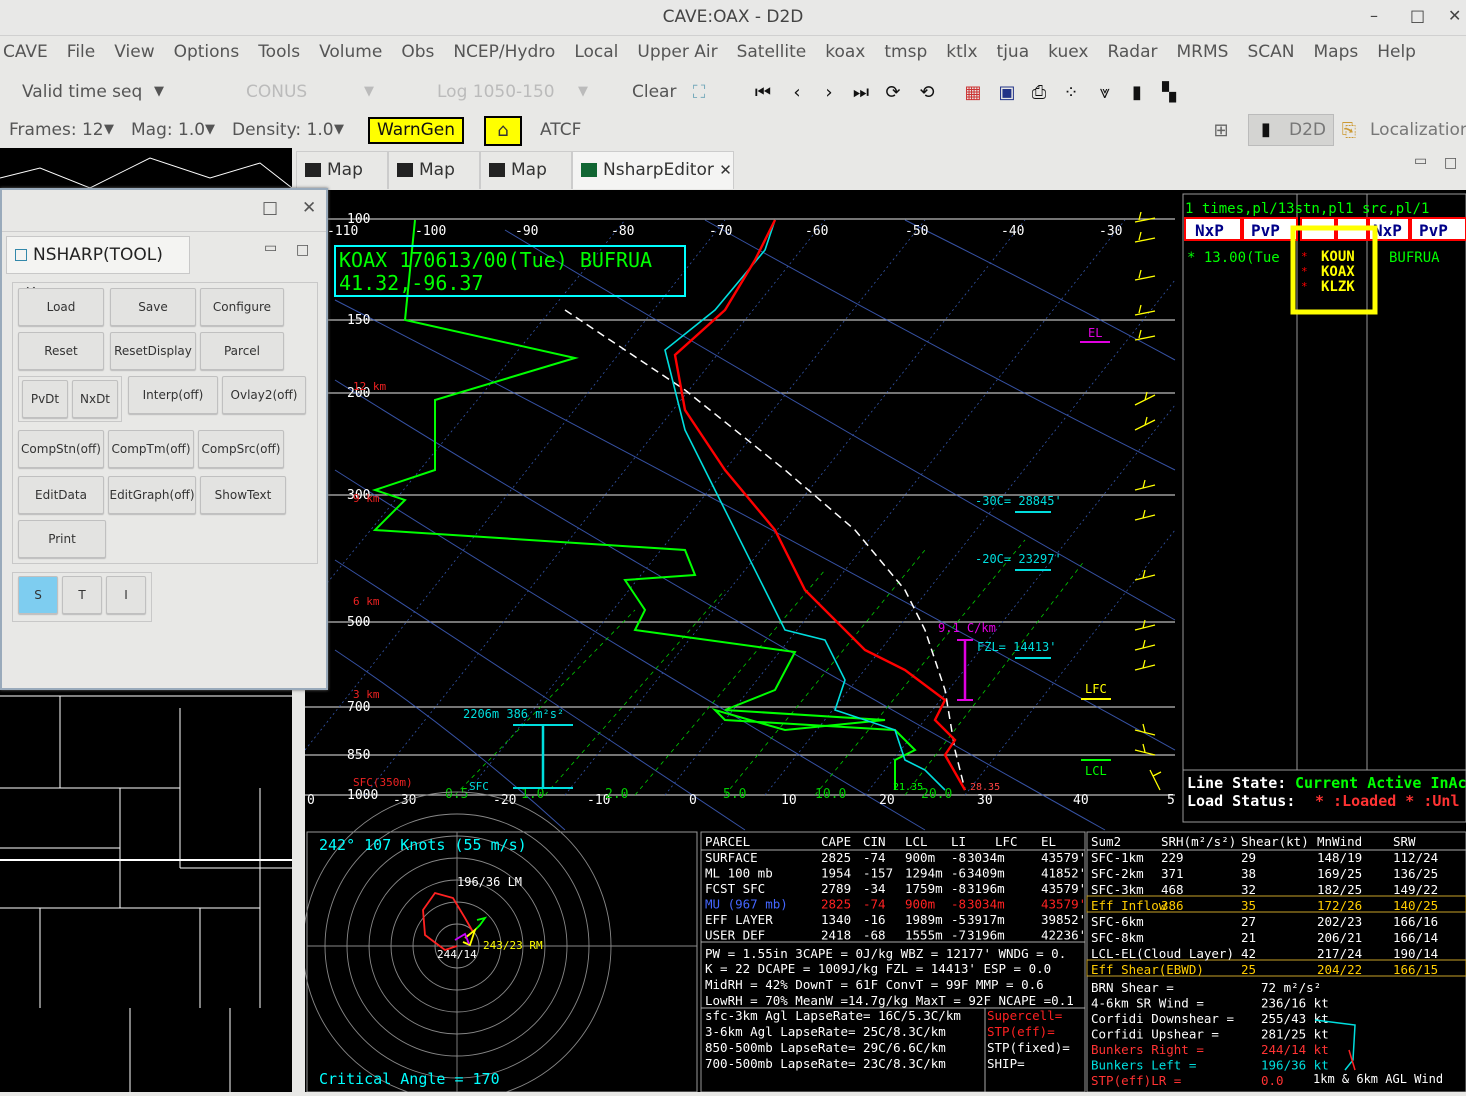 The width and height of the screenshot is (1466, 1096). I want to click on loop-icon: ⟳, so click(893, 93).